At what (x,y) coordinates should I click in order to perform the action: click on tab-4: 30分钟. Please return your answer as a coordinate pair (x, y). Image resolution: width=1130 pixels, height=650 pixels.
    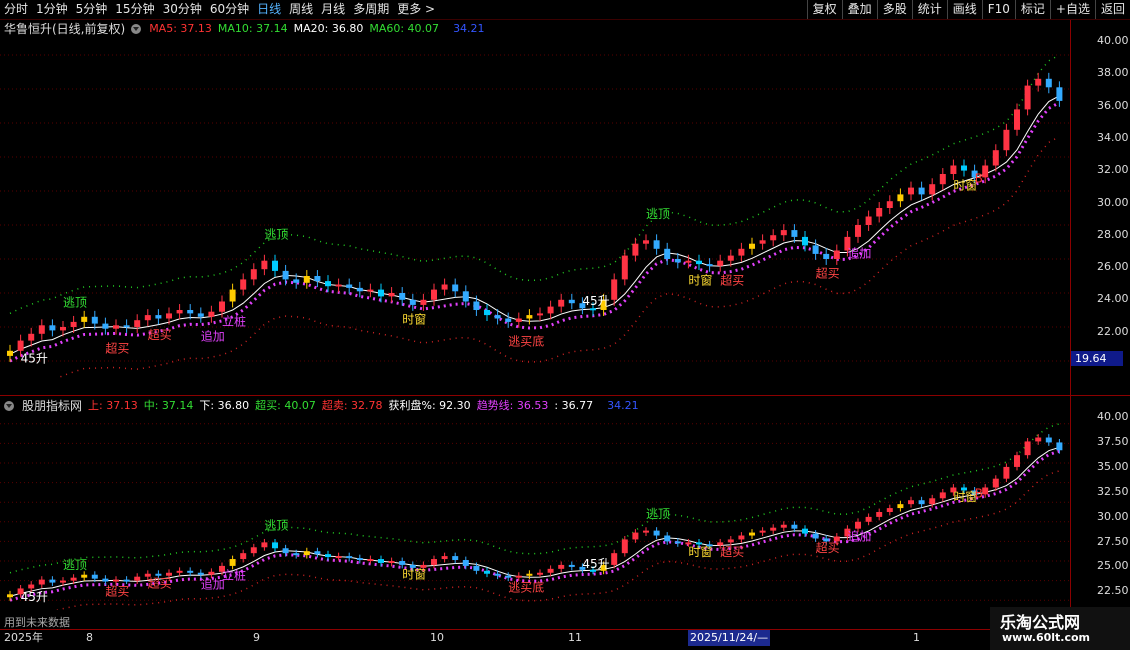
    Looking at the image, I should click on (182, 9).